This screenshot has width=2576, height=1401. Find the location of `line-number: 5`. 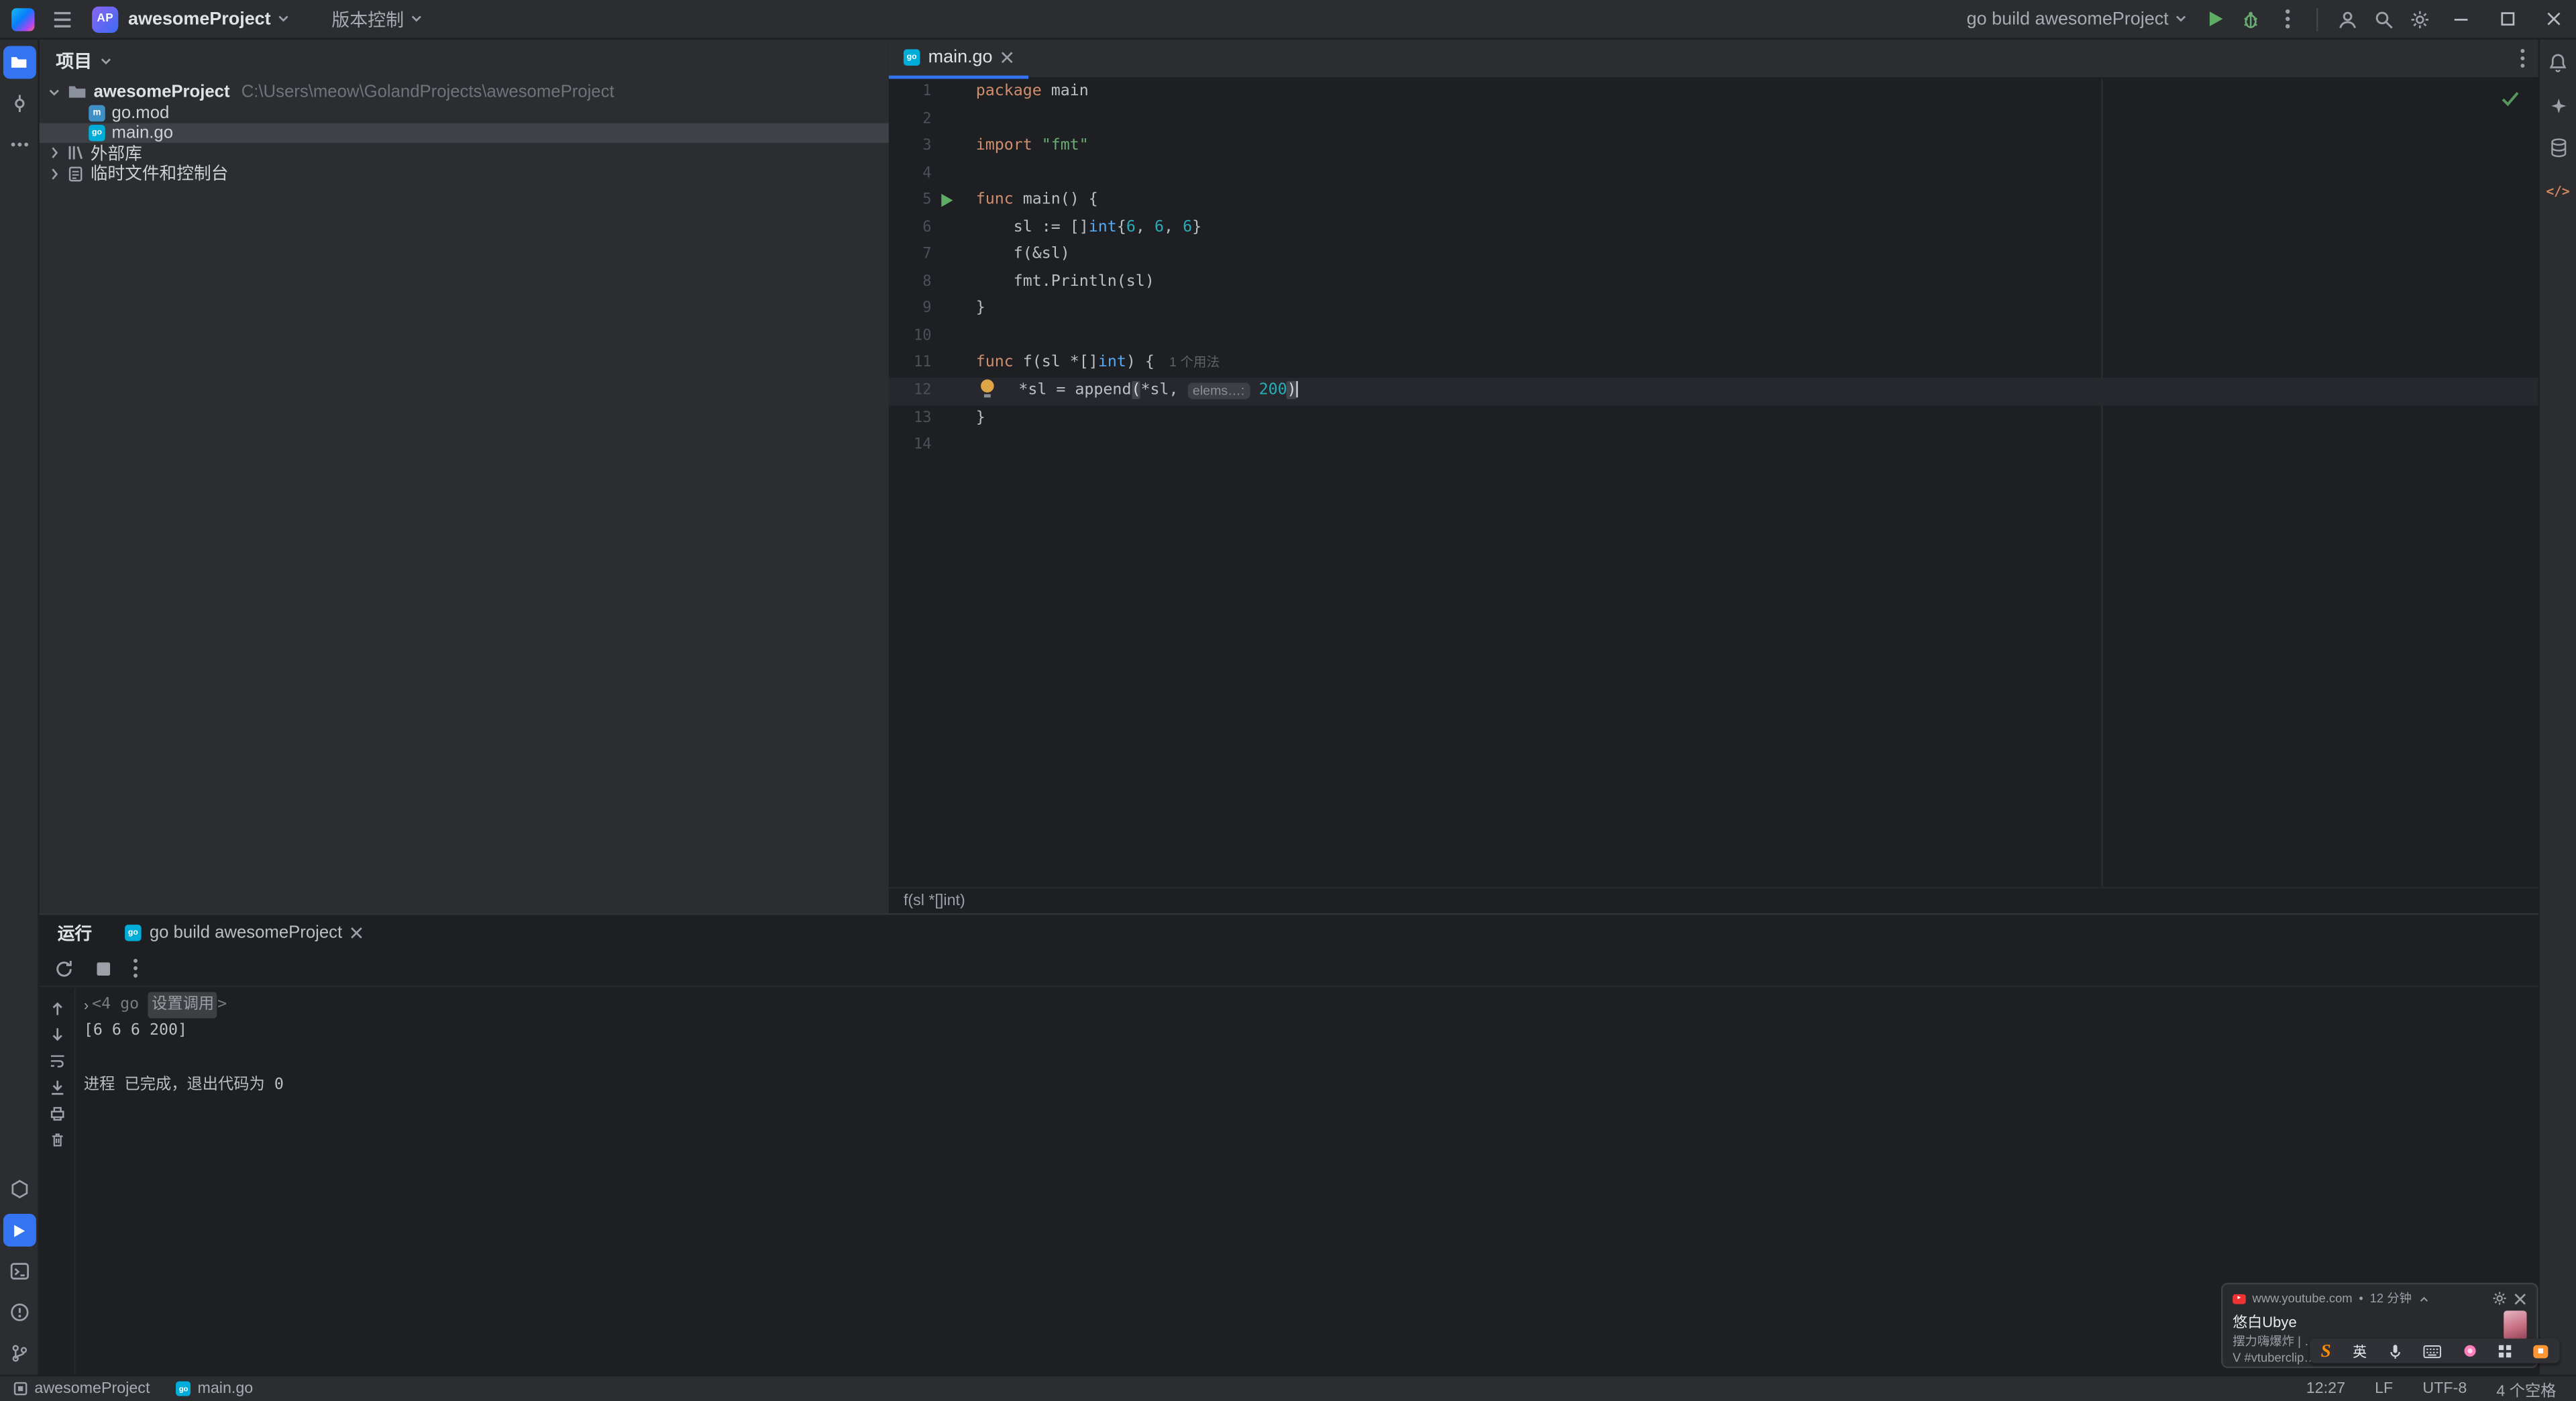

line-number: 5 is located at coordinates (910, 201).